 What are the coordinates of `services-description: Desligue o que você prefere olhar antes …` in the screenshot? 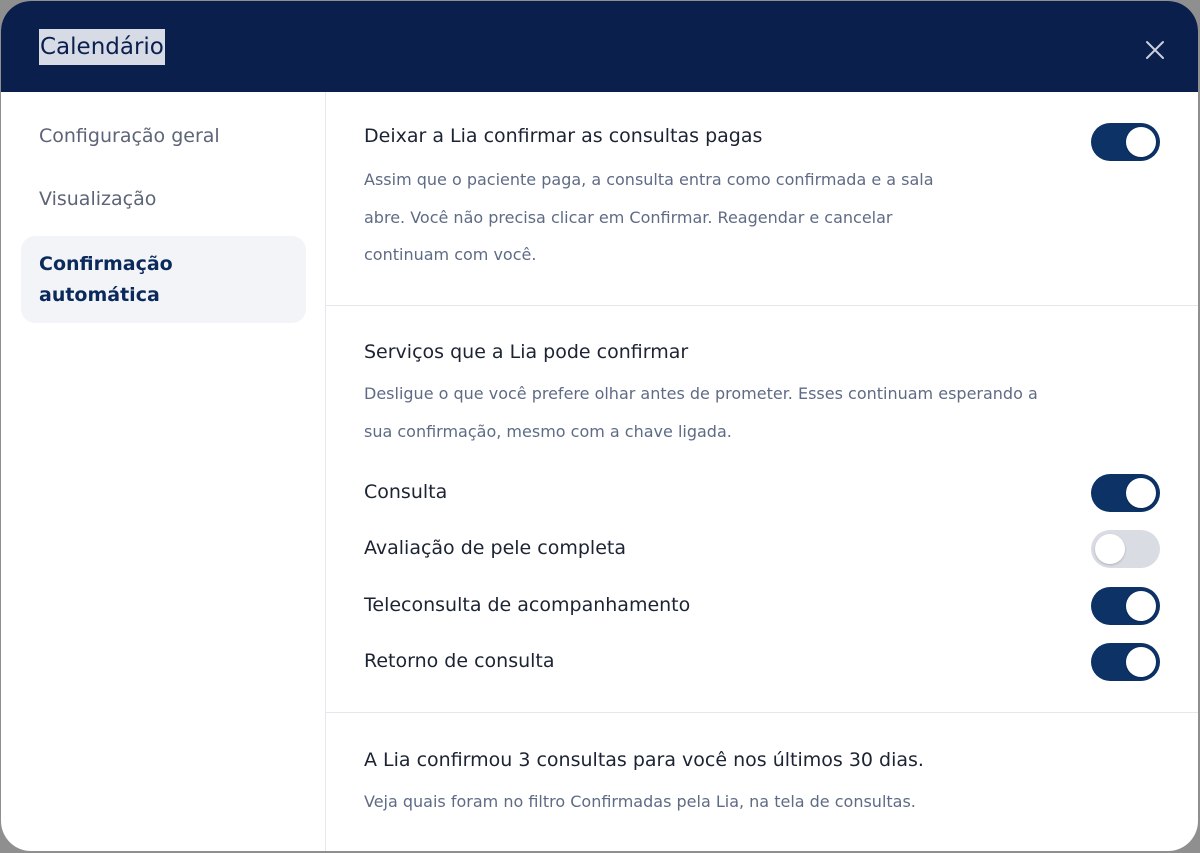 It's located at (701, 412).